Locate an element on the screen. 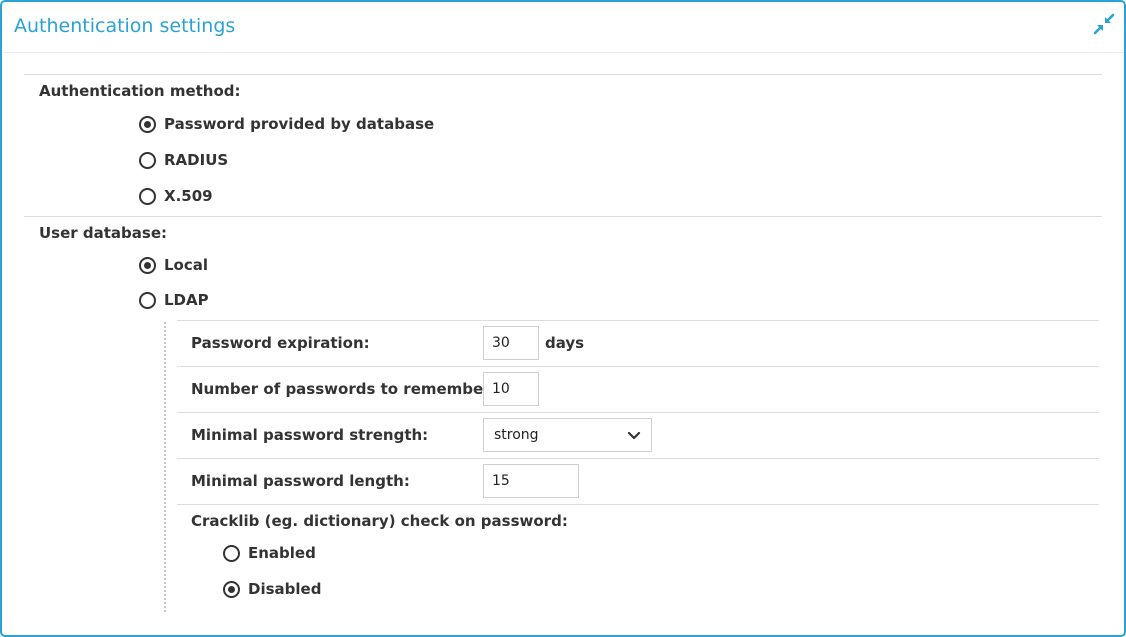 This screenshot has width=1126, height=637. radio-cracklib-enabled: Enabled is located at coordinates (269, 553).